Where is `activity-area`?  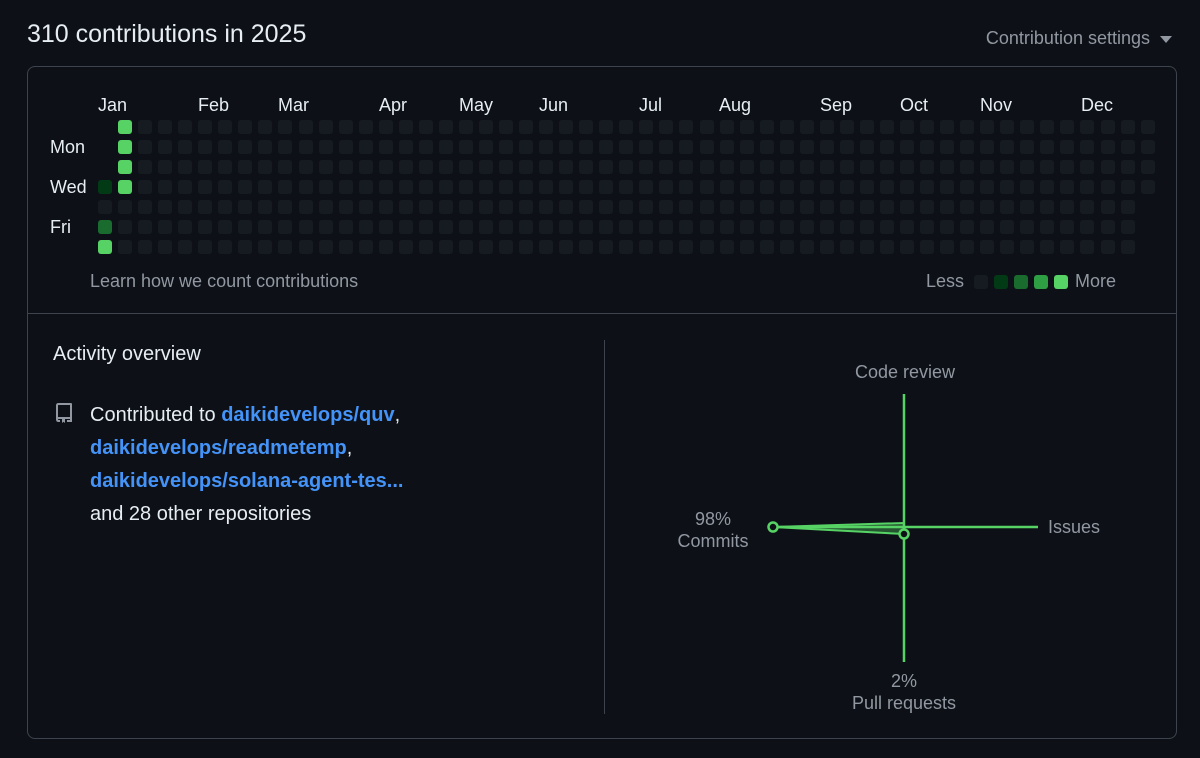
activity-area is located at coordinates (838, 528).